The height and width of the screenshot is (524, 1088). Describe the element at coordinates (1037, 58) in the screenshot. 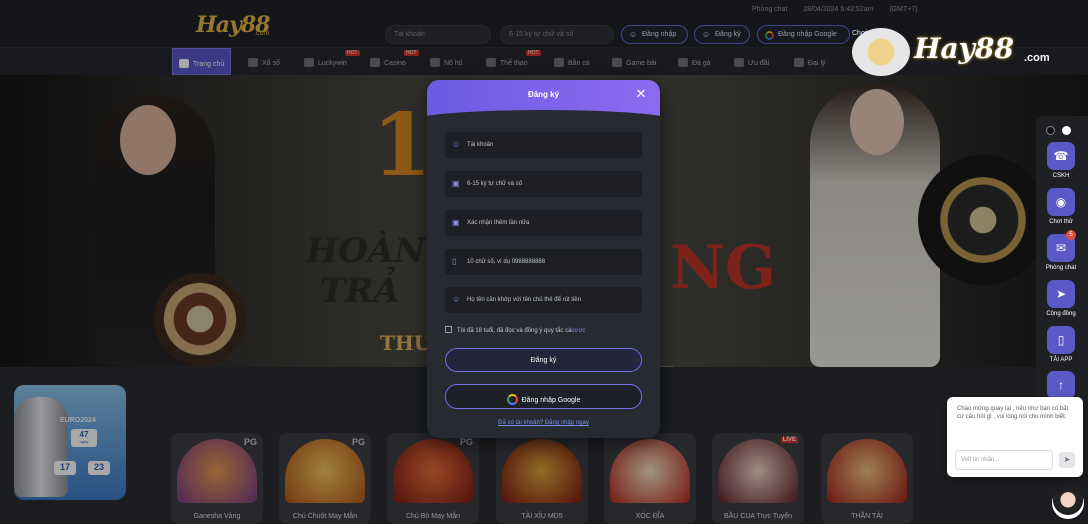

I see `right-logo-sub: .com` at that location.